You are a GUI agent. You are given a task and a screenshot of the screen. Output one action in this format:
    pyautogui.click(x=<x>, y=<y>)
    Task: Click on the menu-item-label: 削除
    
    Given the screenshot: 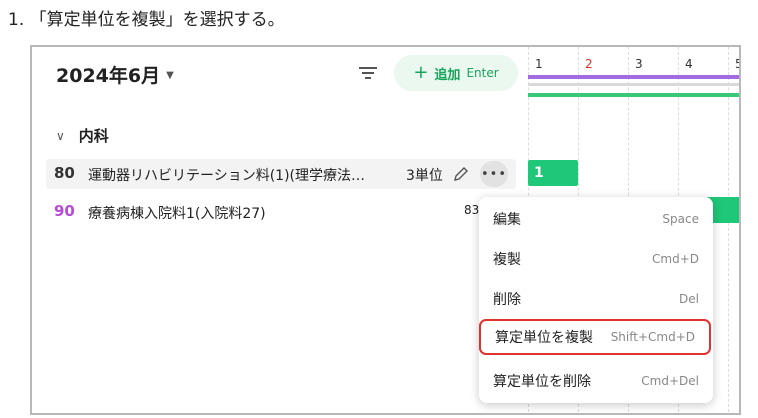 What is the action you would take?
    pyautogui.click(x=507, y=300)
    